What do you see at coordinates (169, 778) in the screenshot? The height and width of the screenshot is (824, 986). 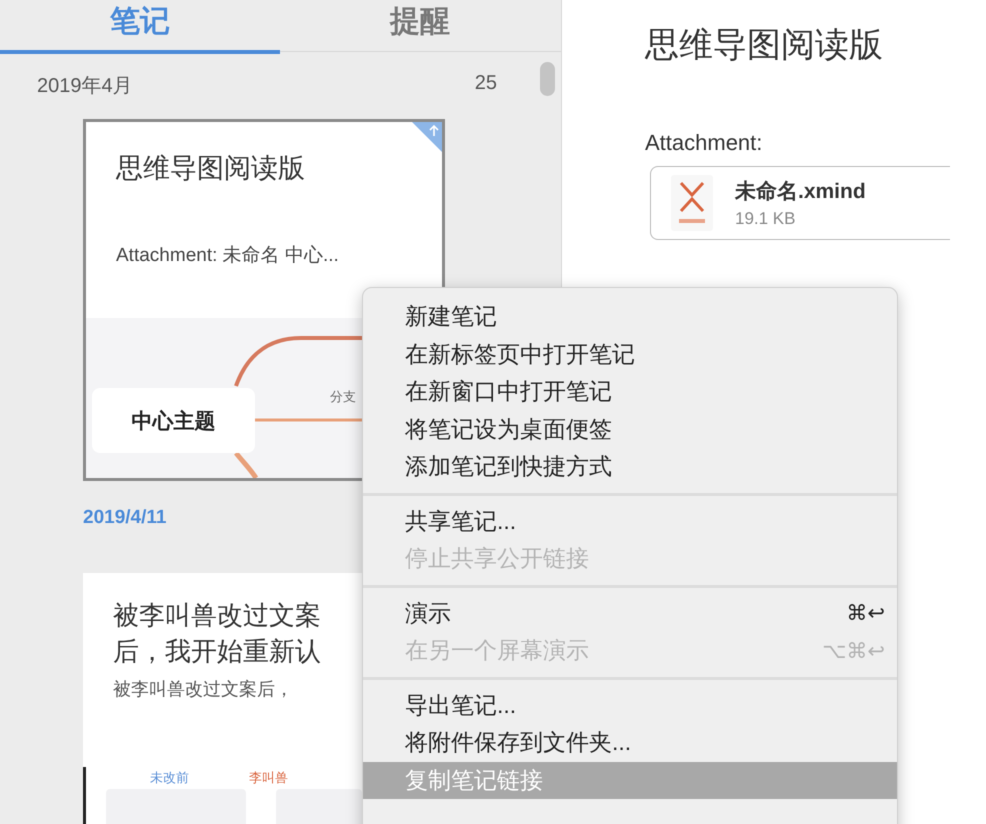 I see `thumbnail-label: 未改前` at bounding box center [169, 778].